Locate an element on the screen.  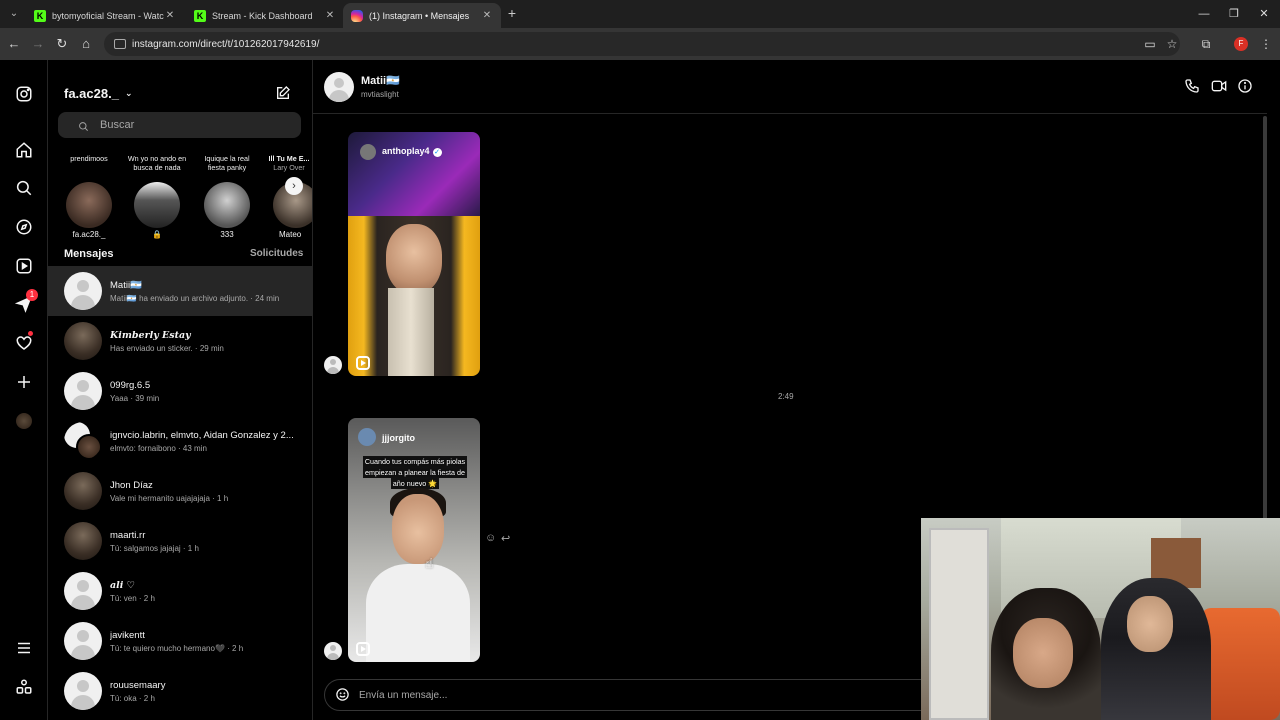
reel-thumbnail-top: anthoplay4 ✓ is located at coordinates (414, 174).